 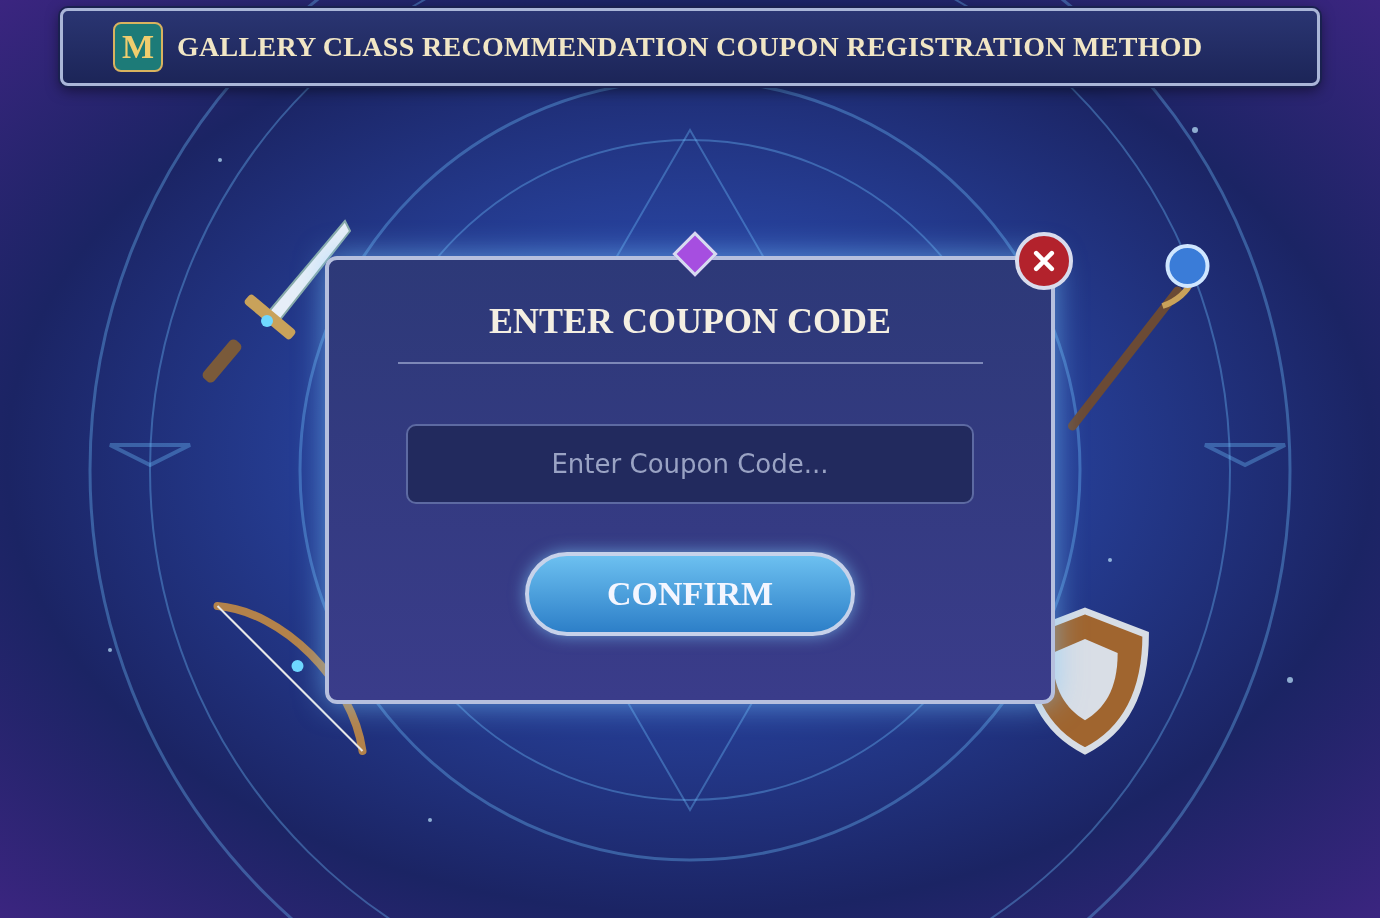 I want to click on close-button, so click(x=1044, y=261).